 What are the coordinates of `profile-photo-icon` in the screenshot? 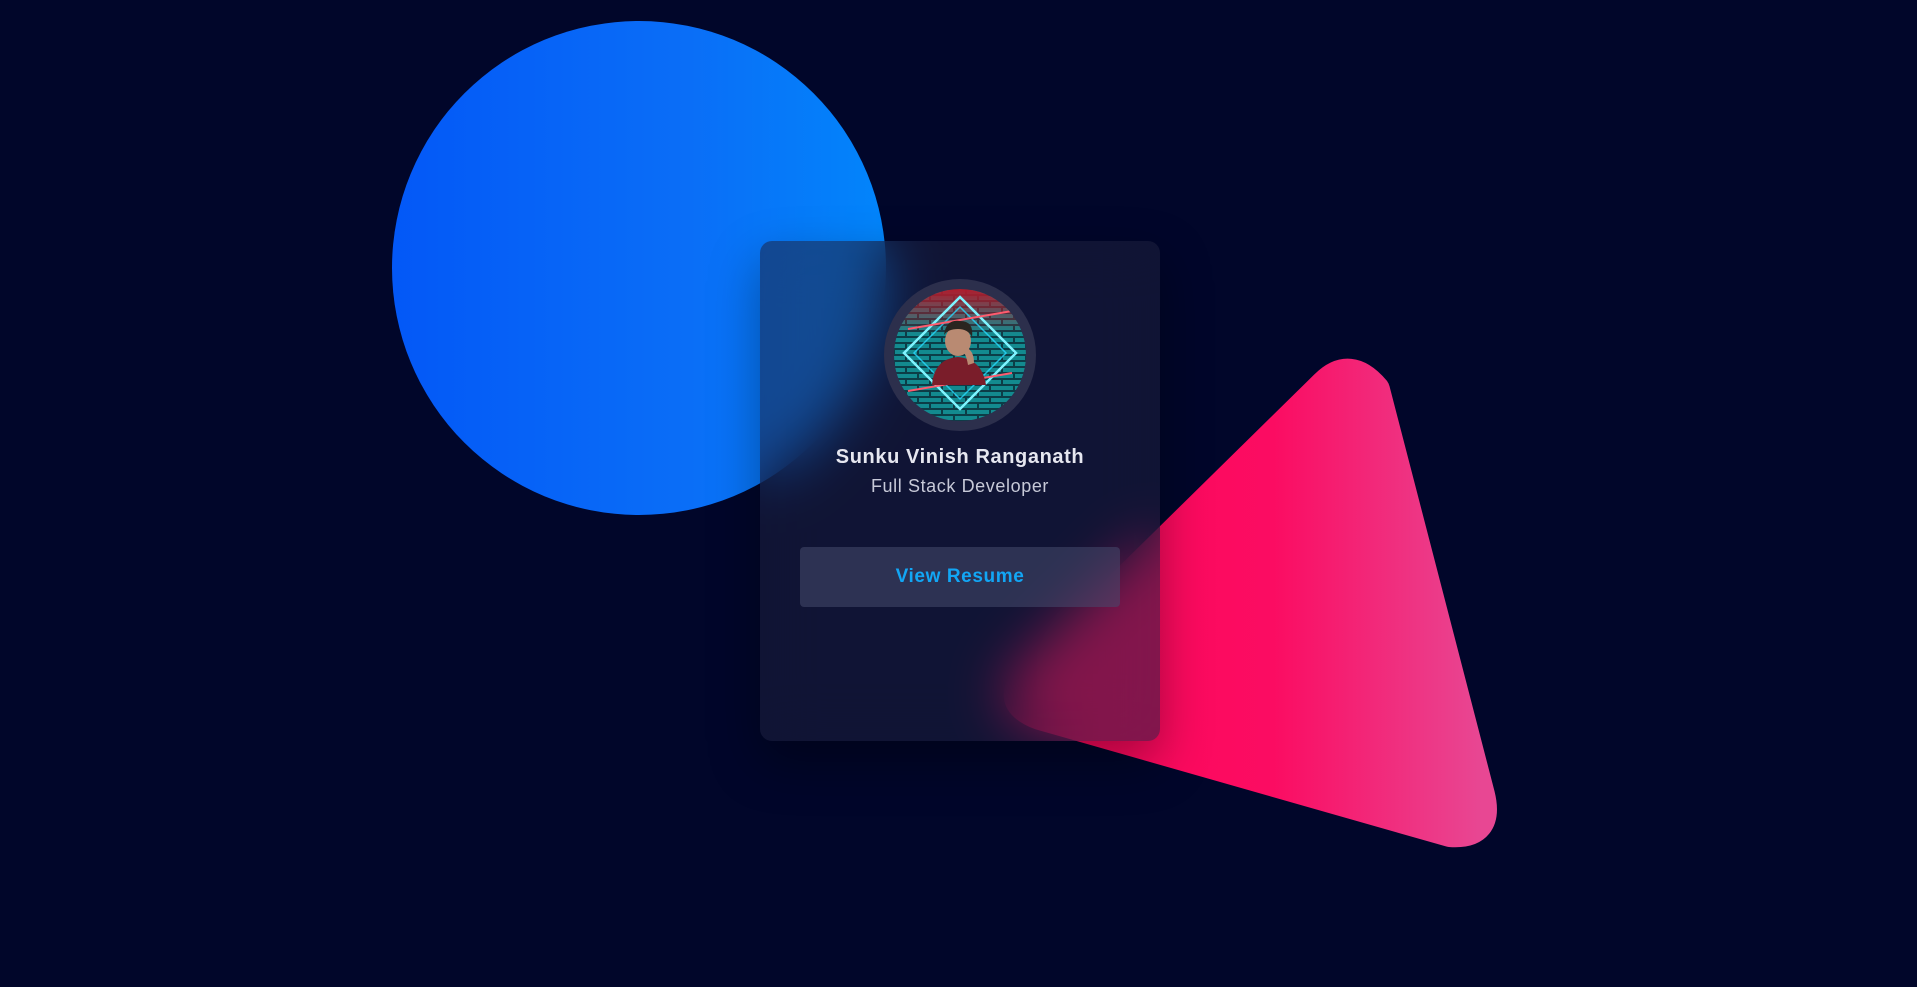 It's located at (960, 355).